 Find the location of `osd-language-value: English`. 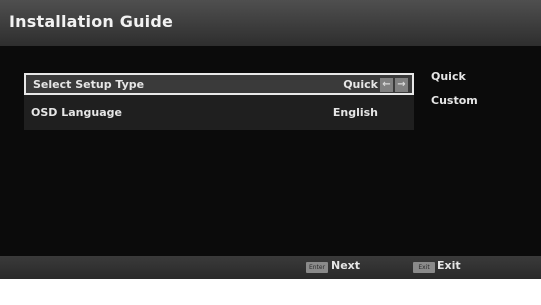

osd-language-value: English is located at coordinates (355, 112).